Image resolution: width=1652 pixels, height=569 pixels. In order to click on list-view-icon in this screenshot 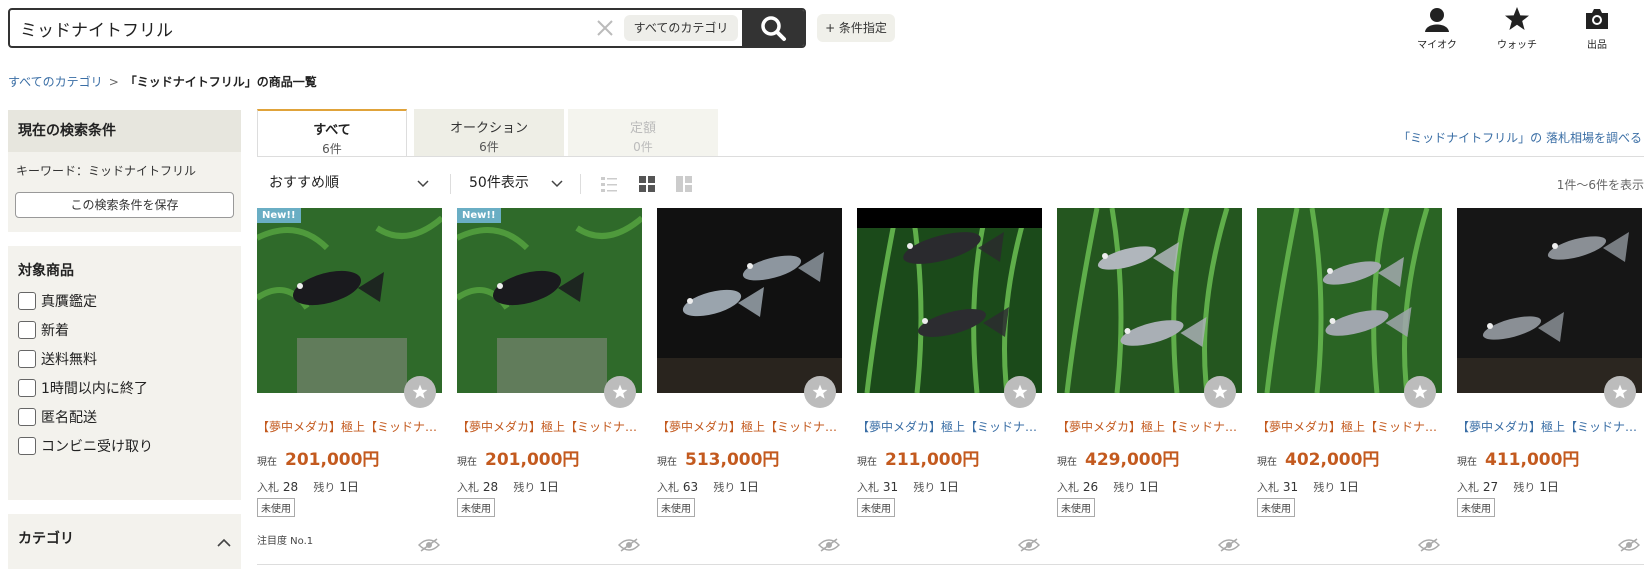, I will do `click(609, 184)`.